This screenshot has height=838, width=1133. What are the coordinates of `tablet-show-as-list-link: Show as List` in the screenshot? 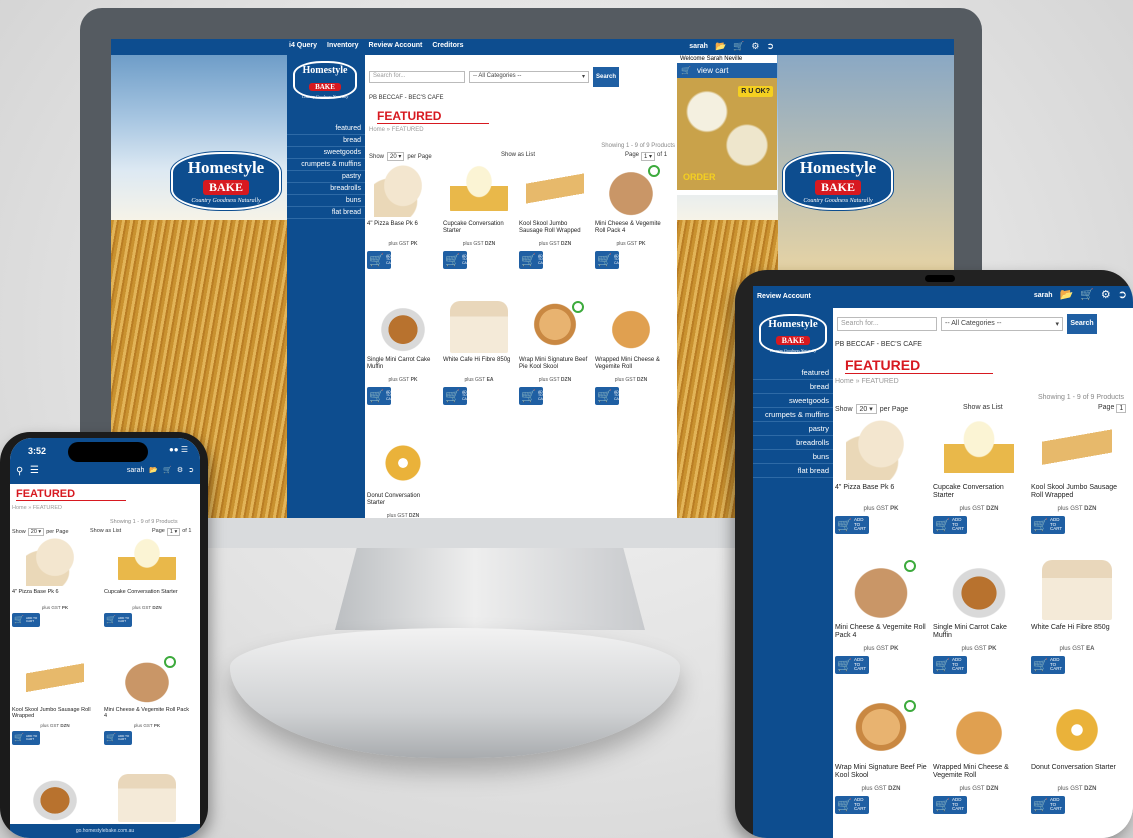 It's located at (983, 407).